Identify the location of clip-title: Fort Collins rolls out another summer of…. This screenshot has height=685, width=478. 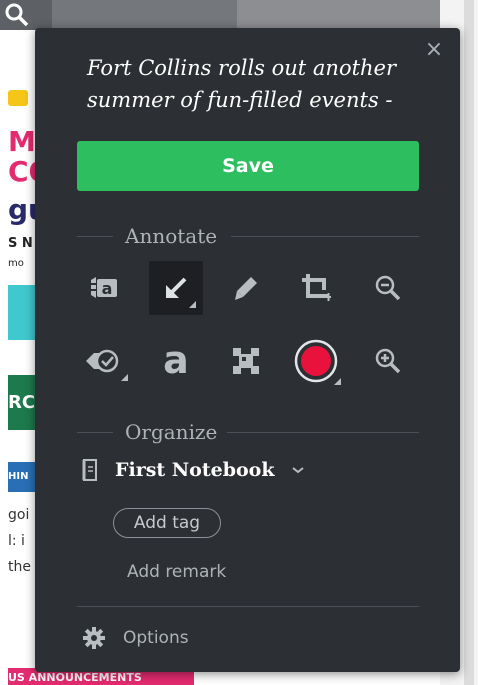
(252, 84).